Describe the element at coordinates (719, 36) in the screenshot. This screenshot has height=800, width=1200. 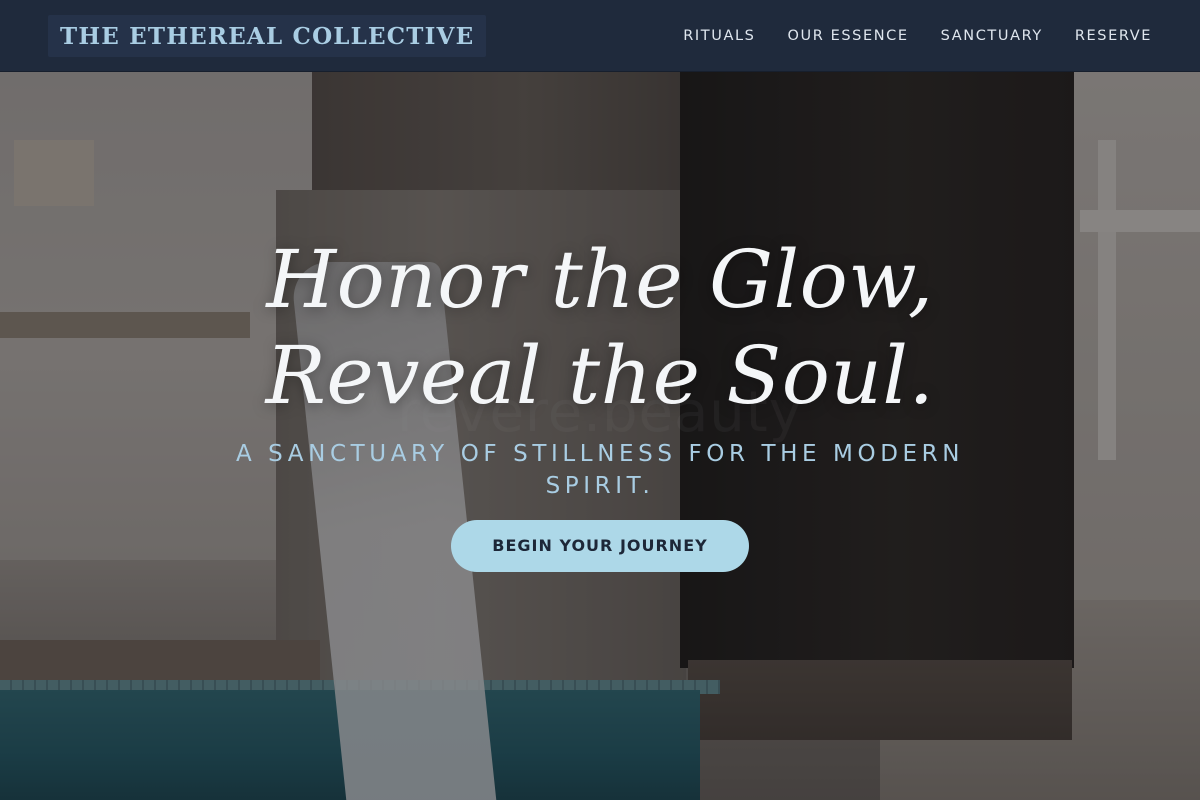
I see `nav-link-rituals: RITUALS` at that location.